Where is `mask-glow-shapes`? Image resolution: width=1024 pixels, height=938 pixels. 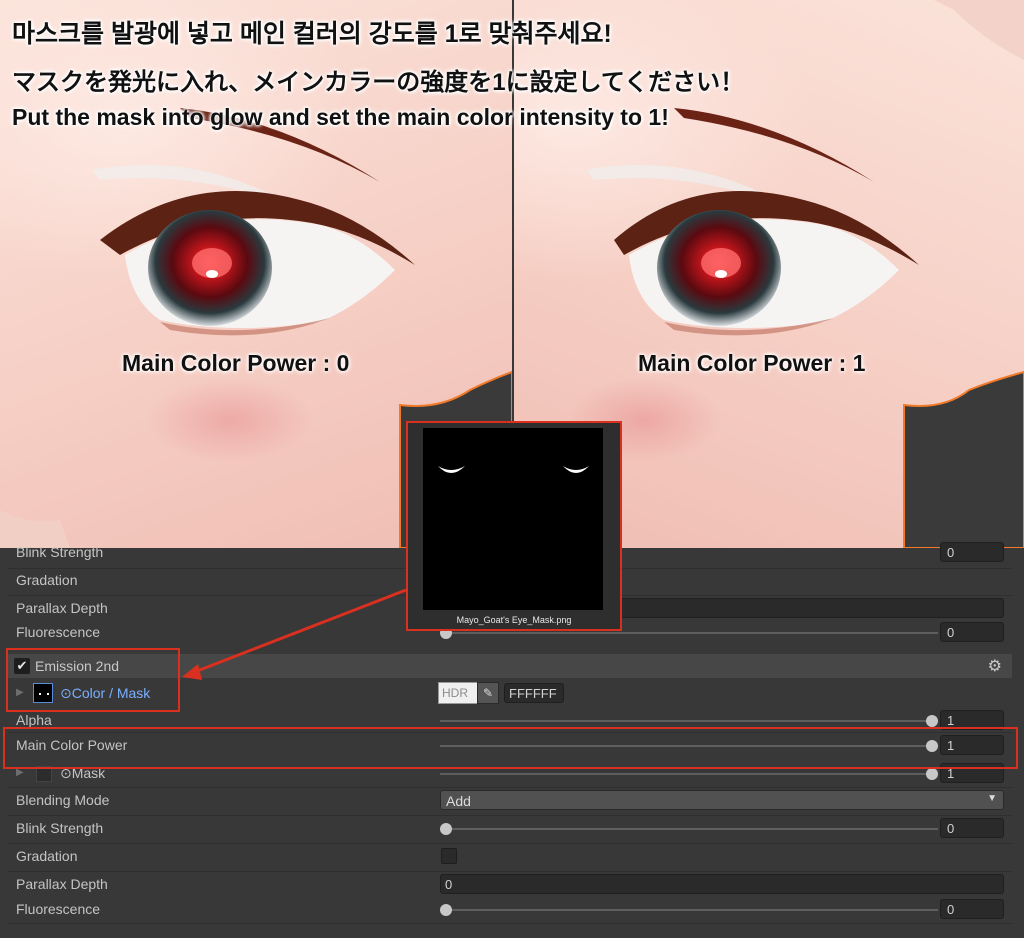
mask-glow-shapes is located at coordinates (513, 469).